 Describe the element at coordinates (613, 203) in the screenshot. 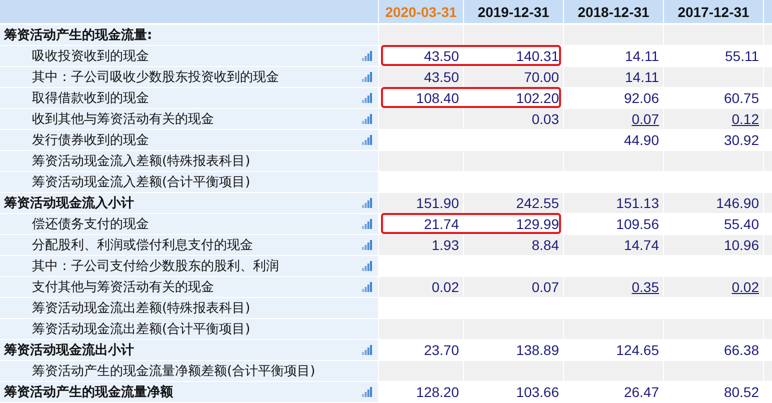

I see `value-cell: 151.13` at that location.